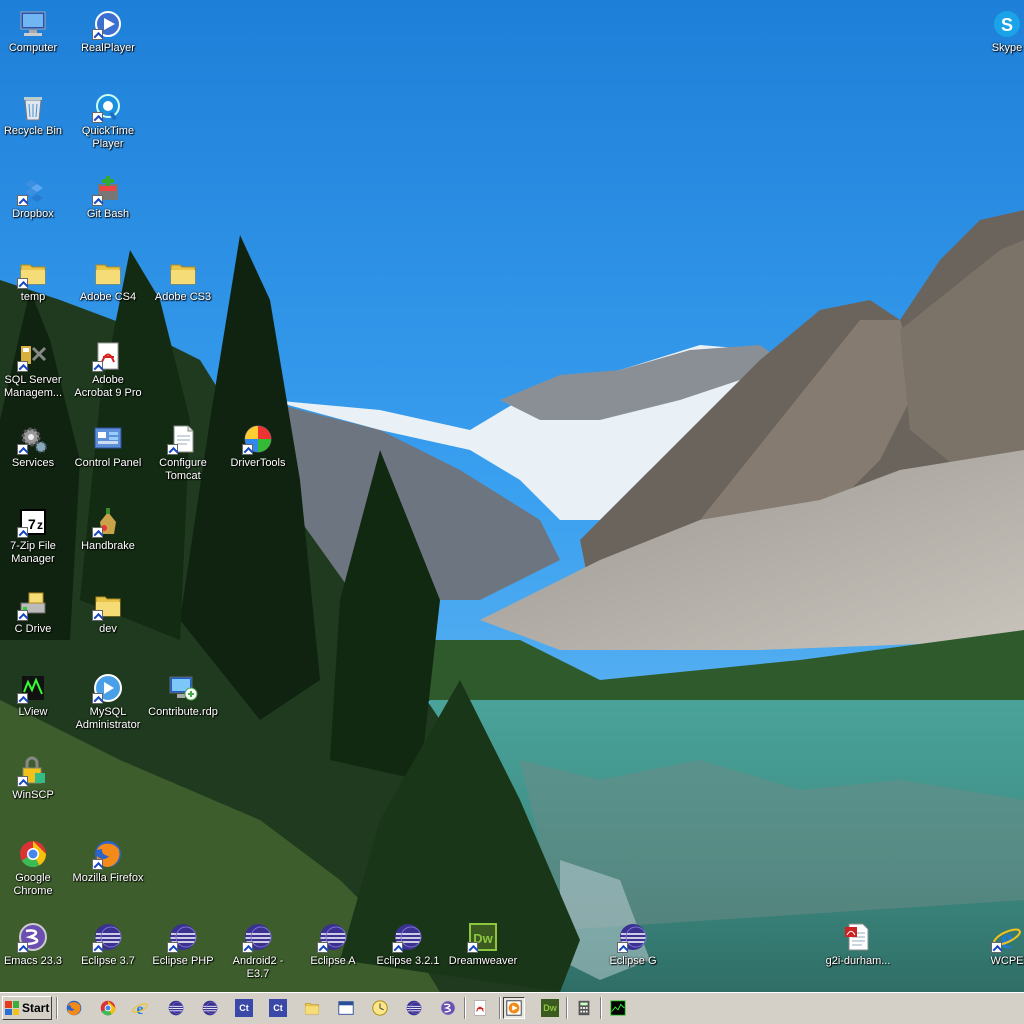 The height and width of the screenshot is (1024, 1024). Describe the element at coordinates (108, 621) in the screenshot. I see `desktop-icon-dev: dev` at that location.